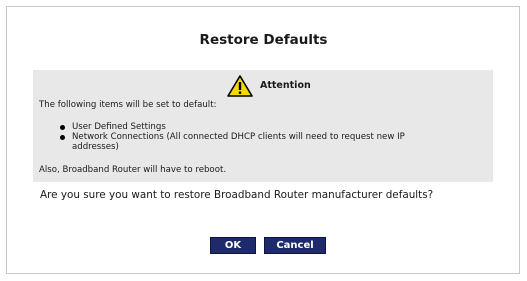 The width and height of the screenshot is (527, 281). Describe the element at coordinates (263, 40) in the screenshot. I see `page-title: Restore Defaults` at that location.